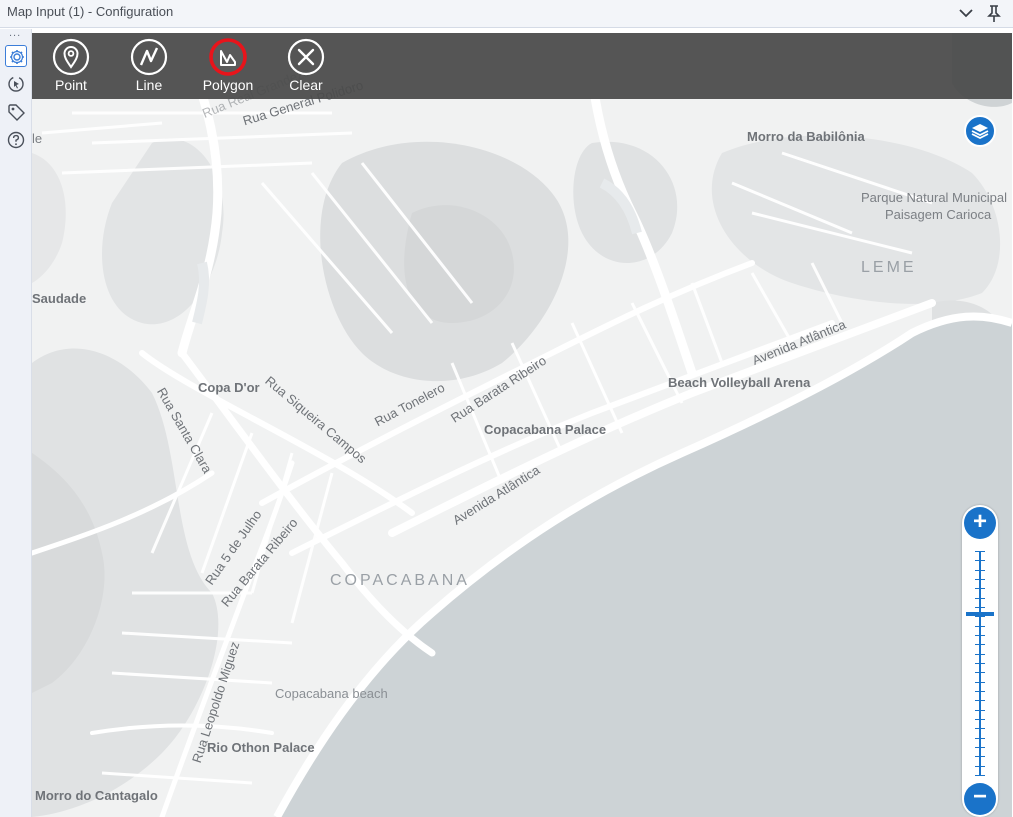 The height and width of the screenshot is (817, 1013). What do you see at coordinates (306, 57) in the screenshot?
I see `clear-x-icon` at bounding box center [306, 57].